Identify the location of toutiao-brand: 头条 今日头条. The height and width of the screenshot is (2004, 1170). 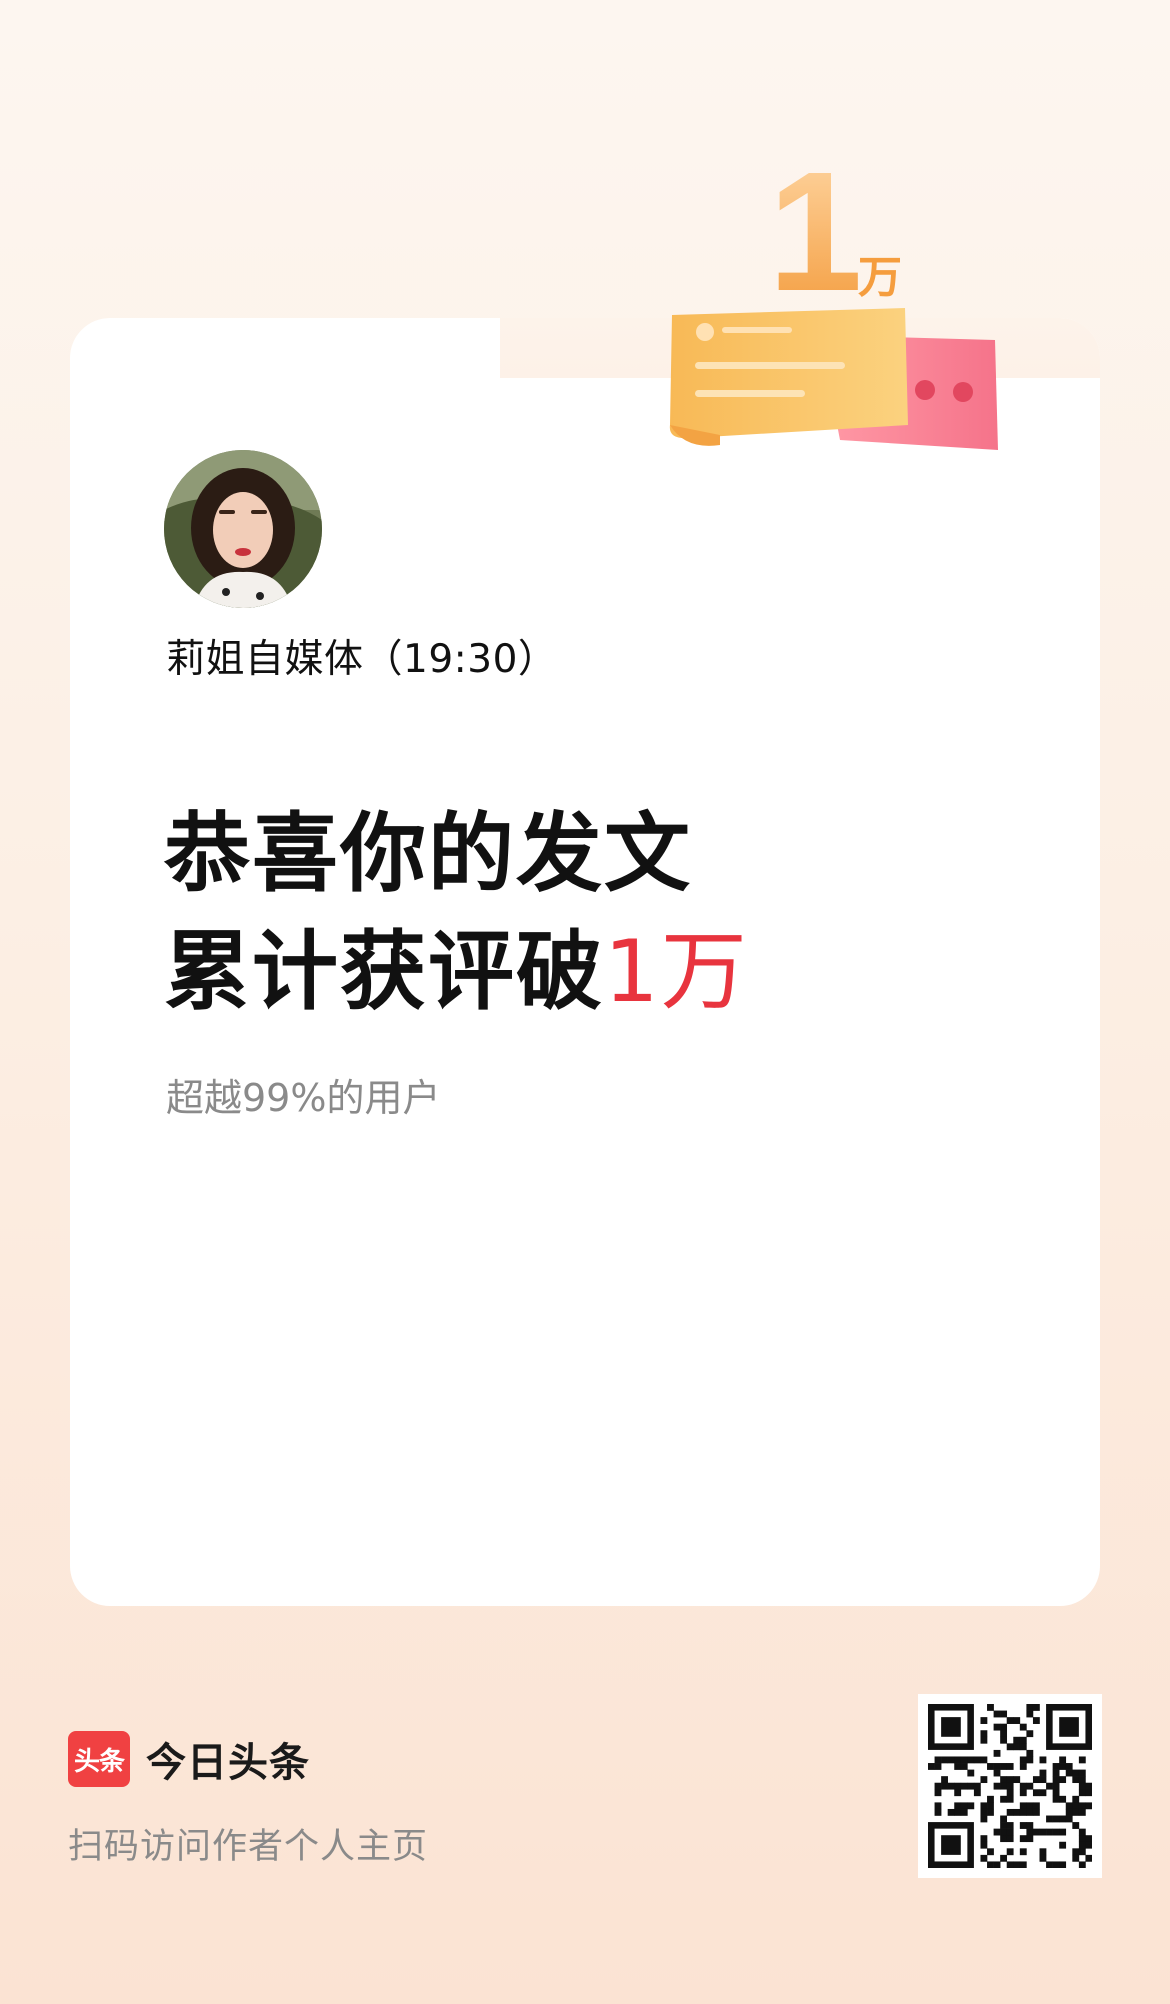
(189, 1759).